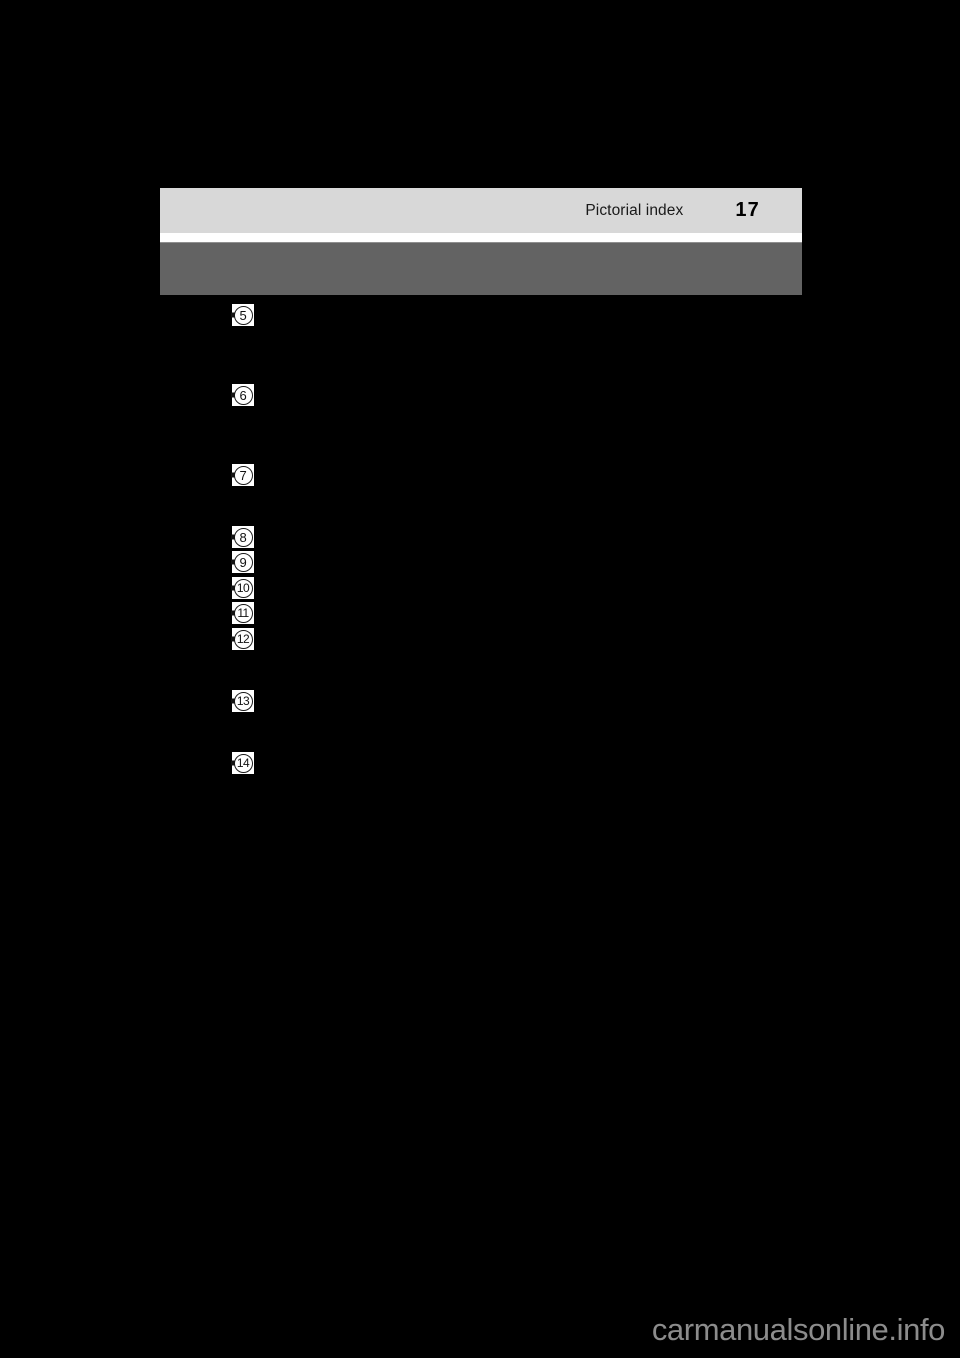 The image size is (960, 1358). I want to click on callout-marker-5: 5, so click(242, 315).